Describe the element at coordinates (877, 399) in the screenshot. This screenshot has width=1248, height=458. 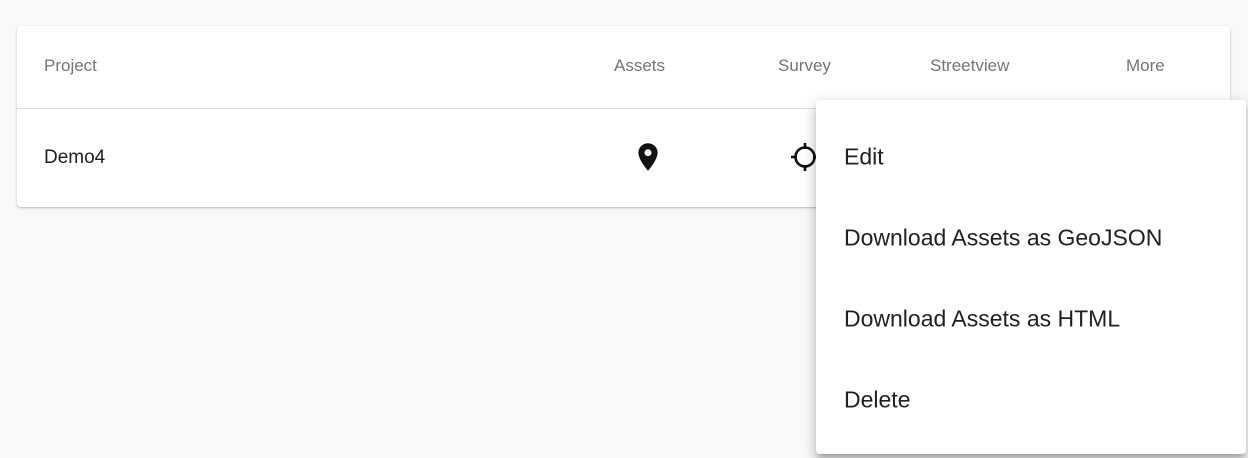
I see `menu-item-label: Delete` at that location.